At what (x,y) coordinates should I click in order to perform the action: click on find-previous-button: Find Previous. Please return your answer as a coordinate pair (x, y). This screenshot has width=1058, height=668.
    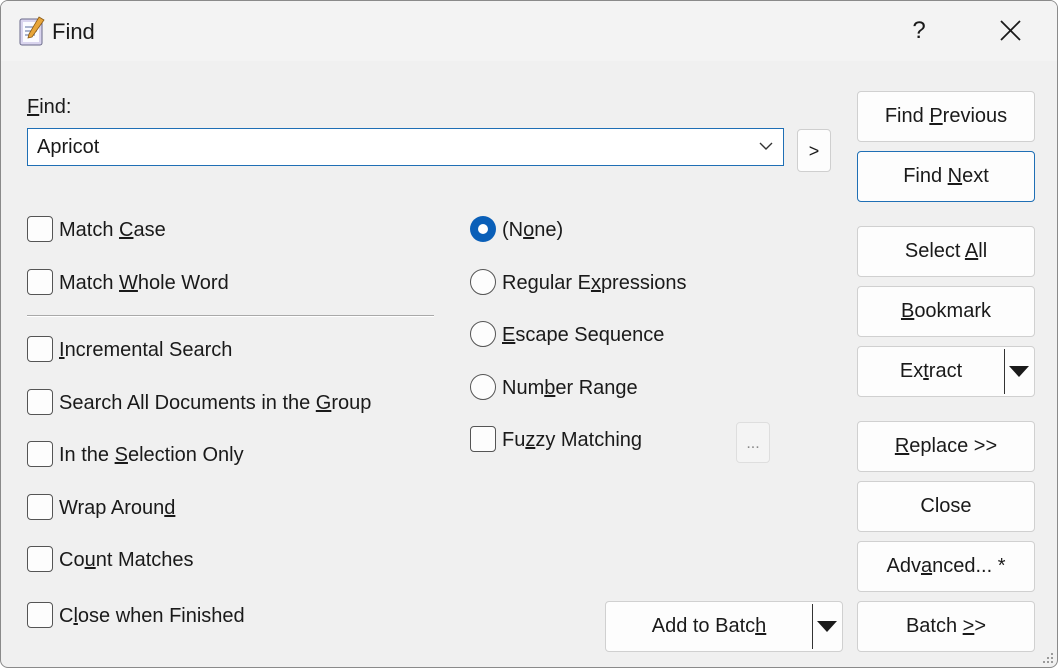
    Looking at the image, I should click on (946, 116).